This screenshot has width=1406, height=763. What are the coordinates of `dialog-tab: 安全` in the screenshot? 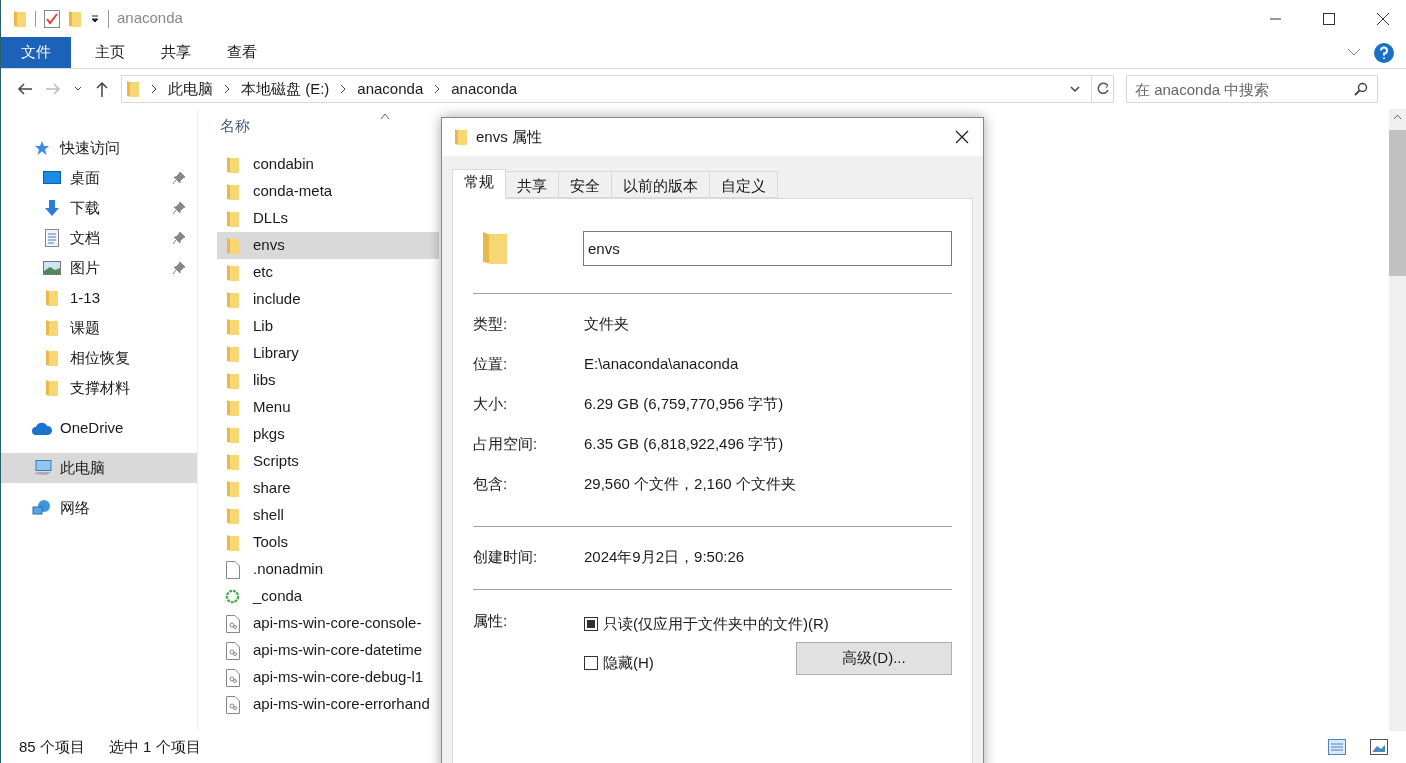 It's located at (585, 184).